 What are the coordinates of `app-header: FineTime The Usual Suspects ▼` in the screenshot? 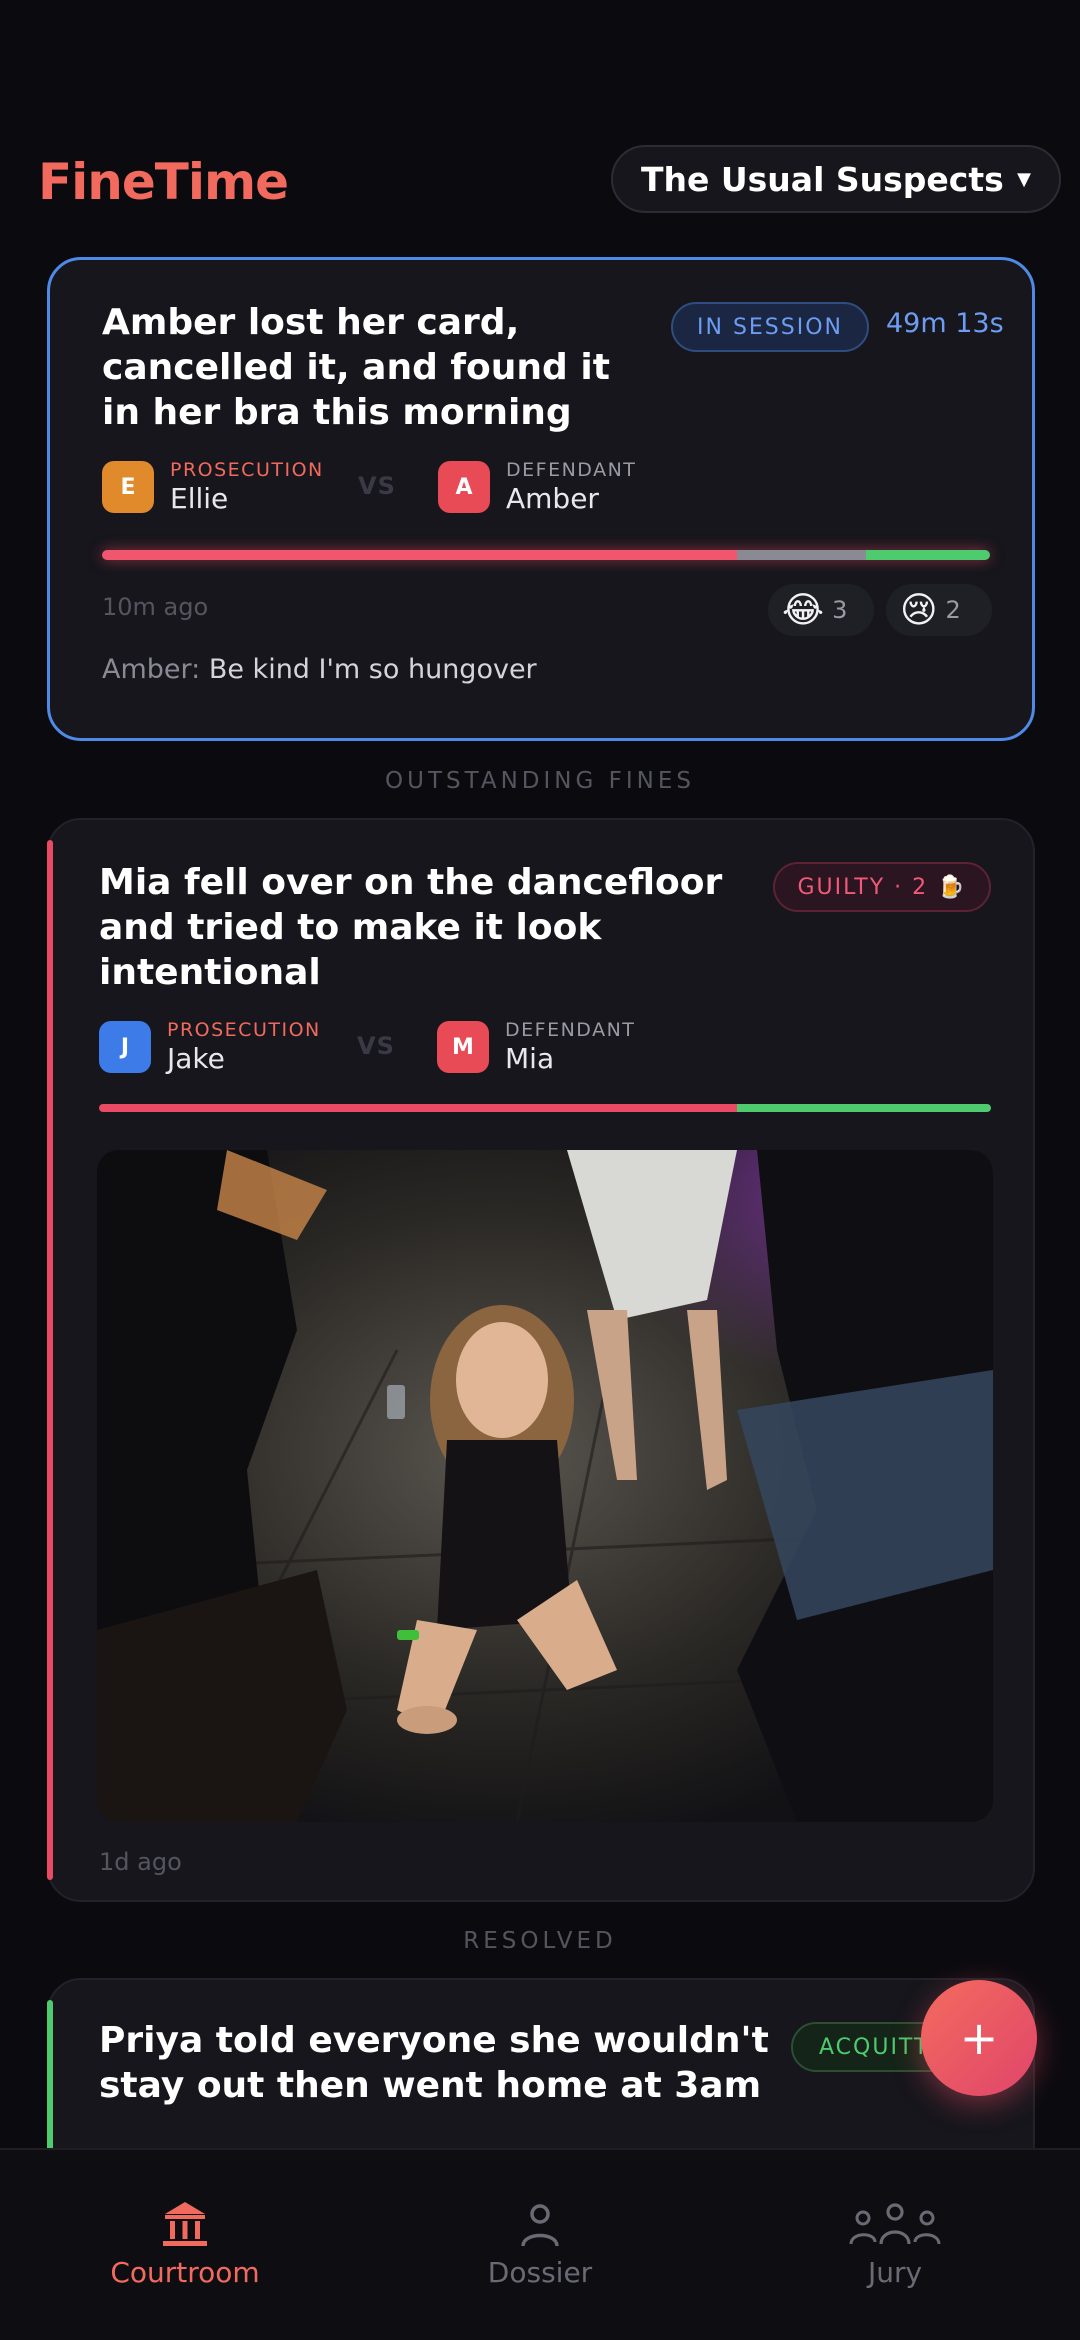 It's located at (540, 182).